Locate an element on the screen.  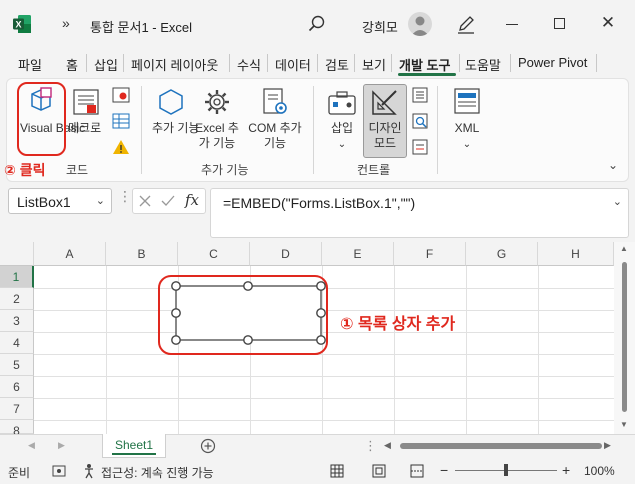
row-header: 4 is located at coordinates (17, 343).